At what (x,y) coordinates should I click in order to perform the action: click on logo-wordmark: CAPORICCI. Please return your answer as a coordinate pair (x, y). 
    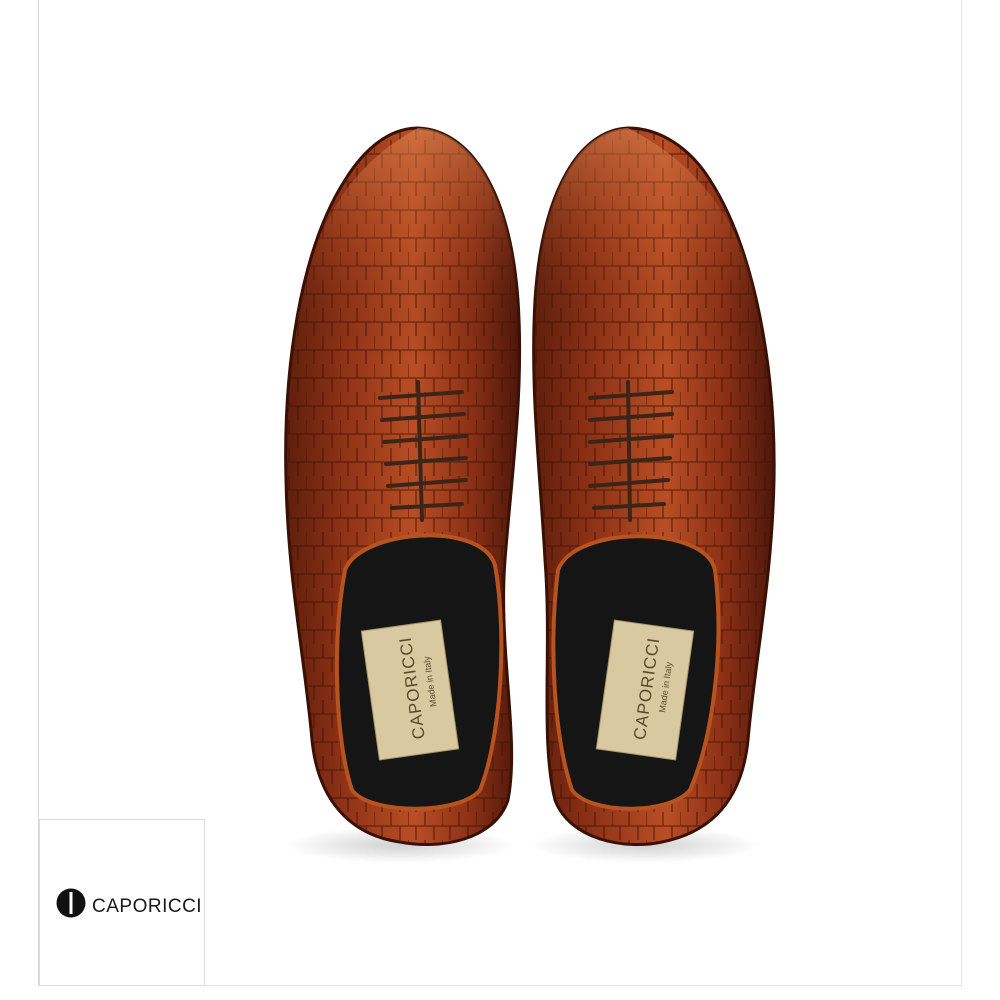
    Looking at the image, I should click on (147, 906).